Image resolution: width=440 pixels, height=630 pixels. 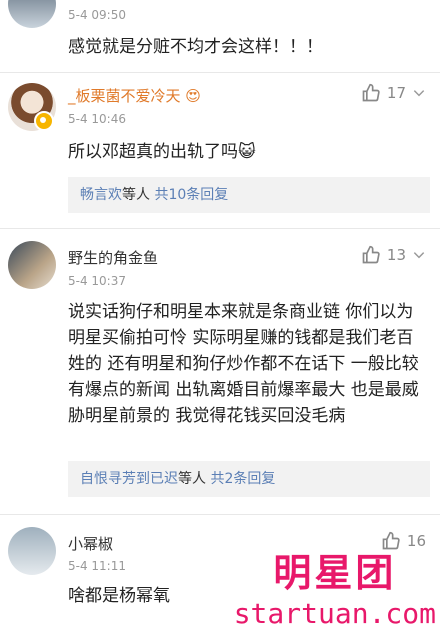 I want to click on comment-time: 5-4 11:11, so click(x=97, y=566).